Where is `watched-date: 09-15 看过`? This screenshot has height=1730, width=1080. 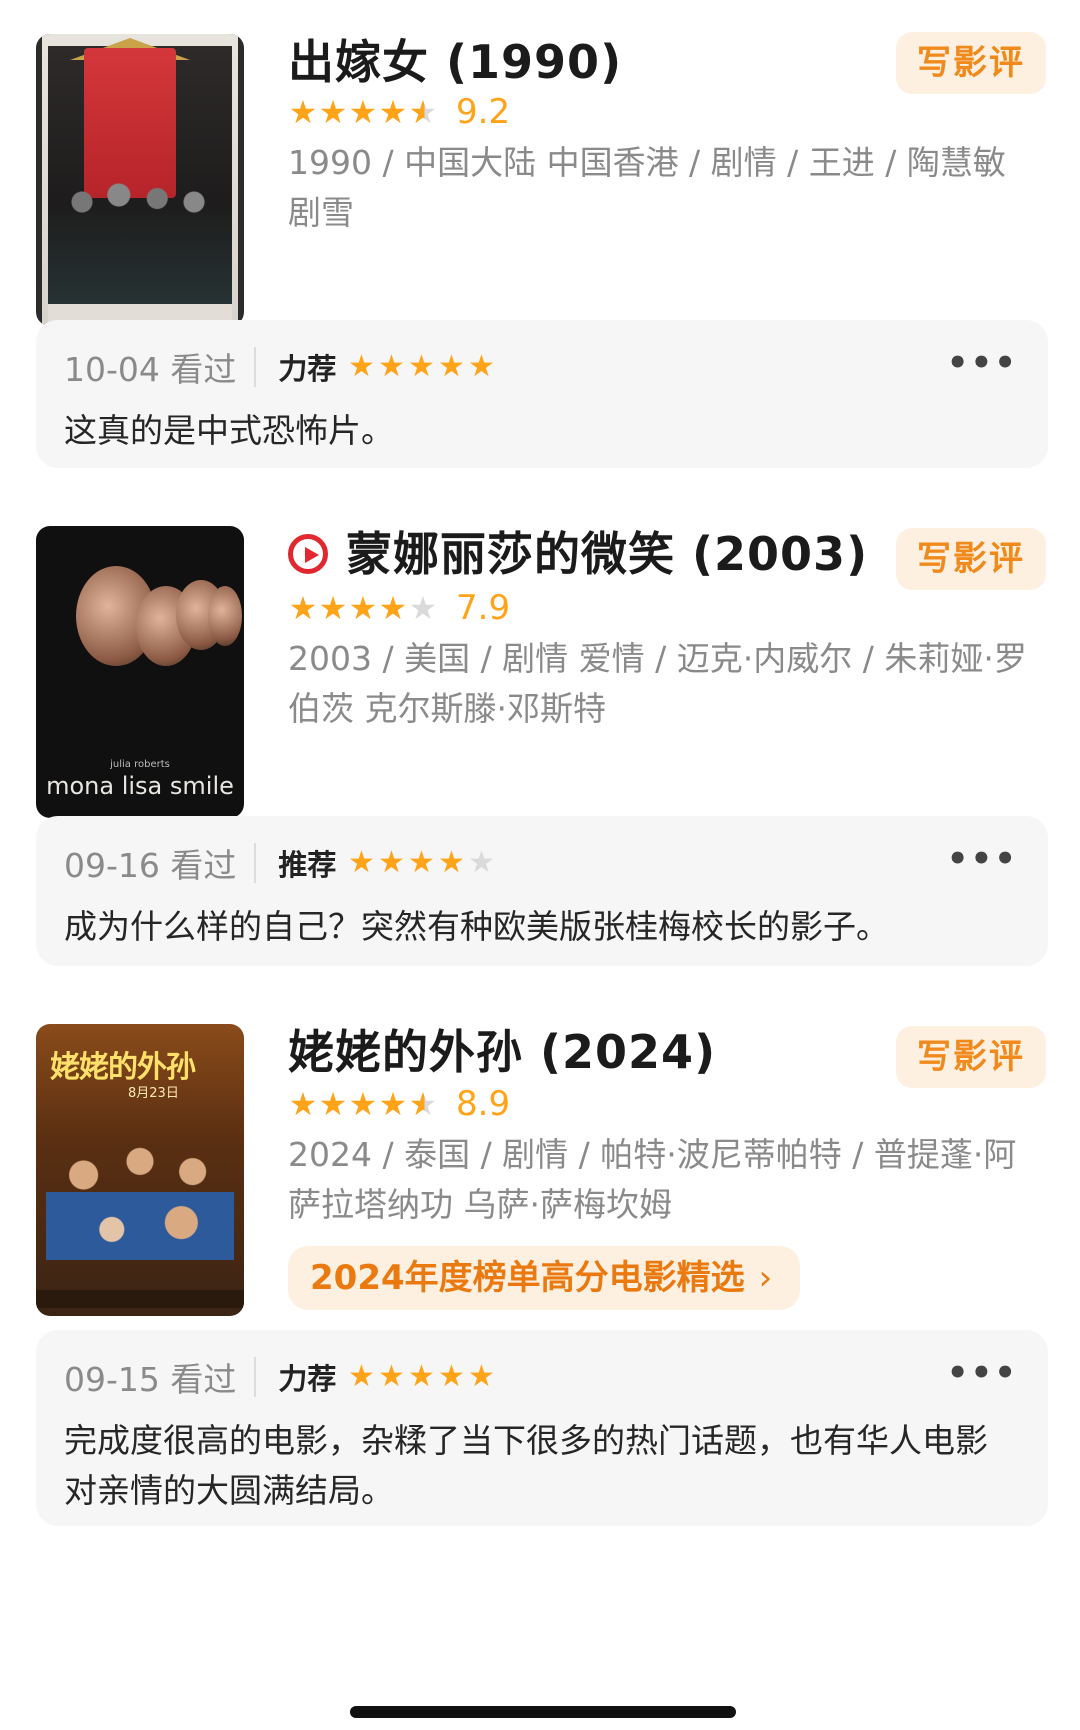
watched-date: 09-15 看过 is located at coordinates (150, 1379).